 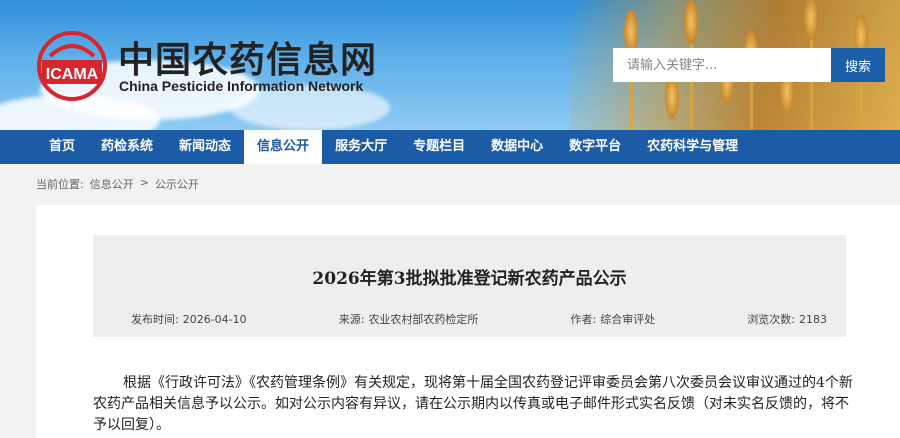 What do you see at coordinates (439, 147) in the screenshot?
I see `nav-item-topics: 专题栏目` at bounding box center [439, 147].